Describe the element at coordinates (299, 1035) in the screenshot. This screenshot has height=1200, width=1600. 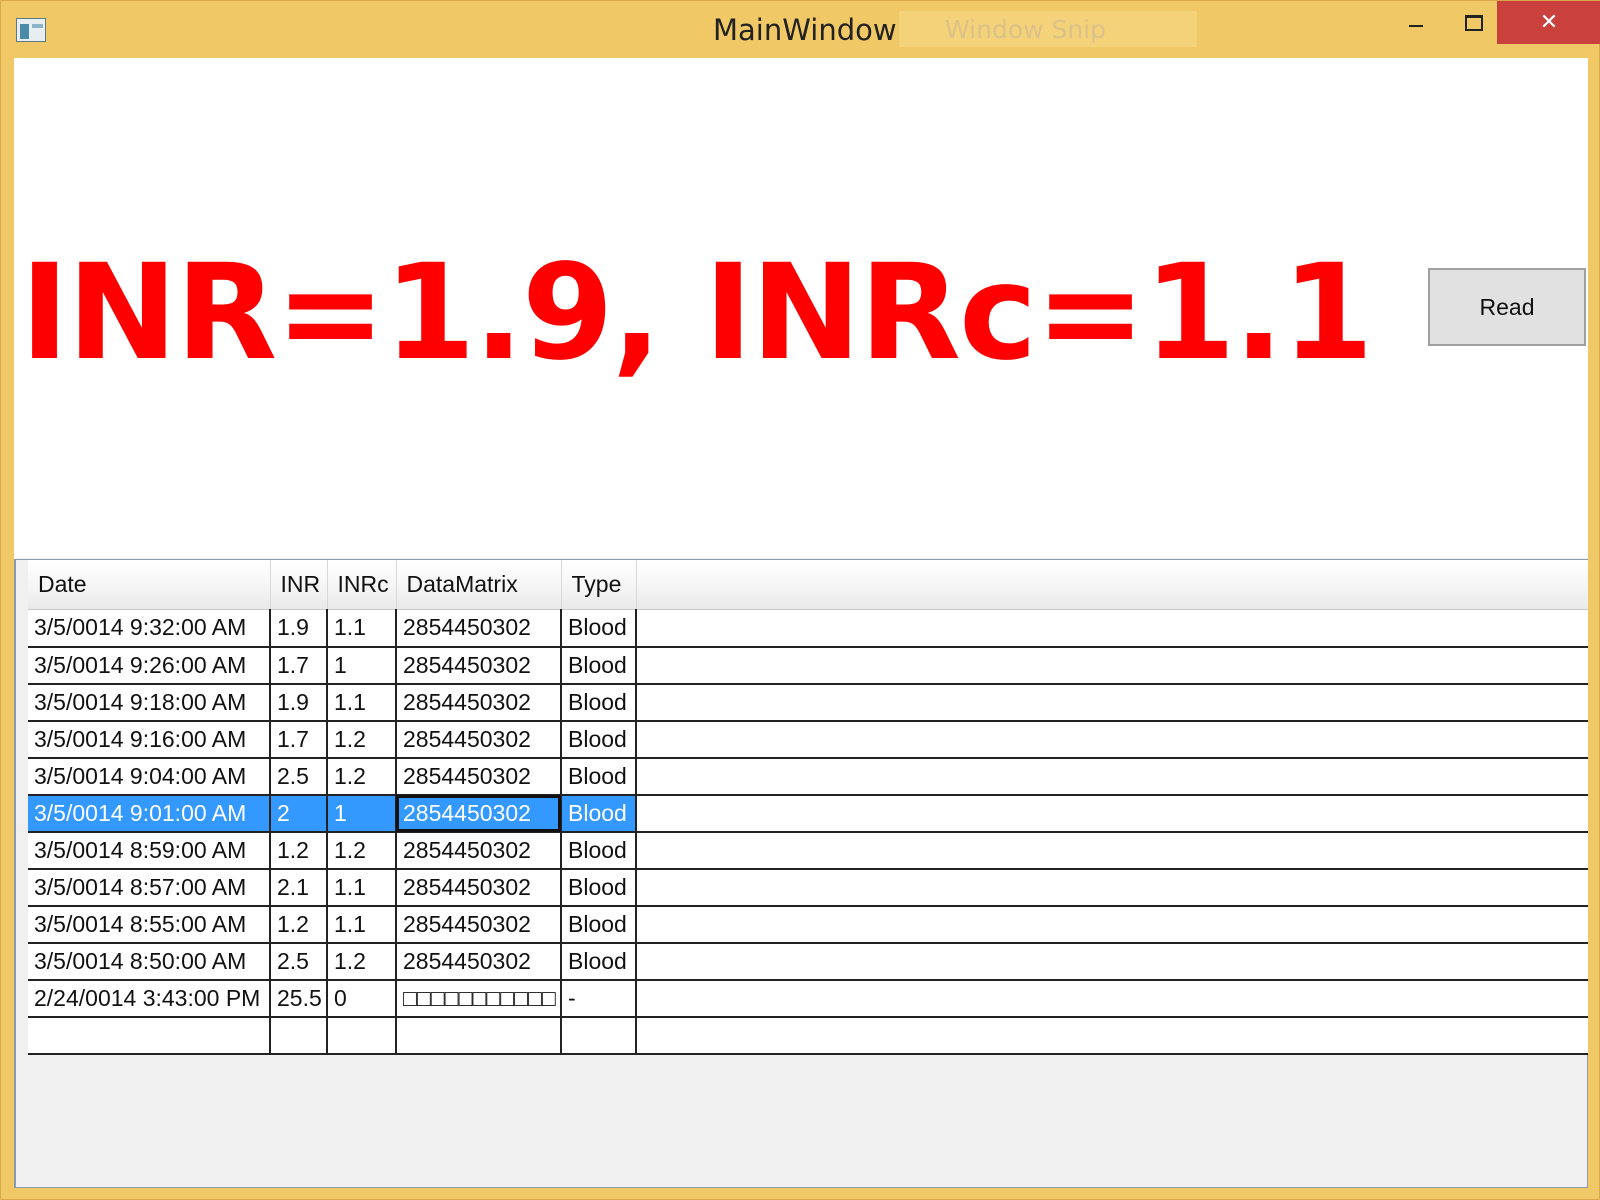
I see `inr-cell` at that location.